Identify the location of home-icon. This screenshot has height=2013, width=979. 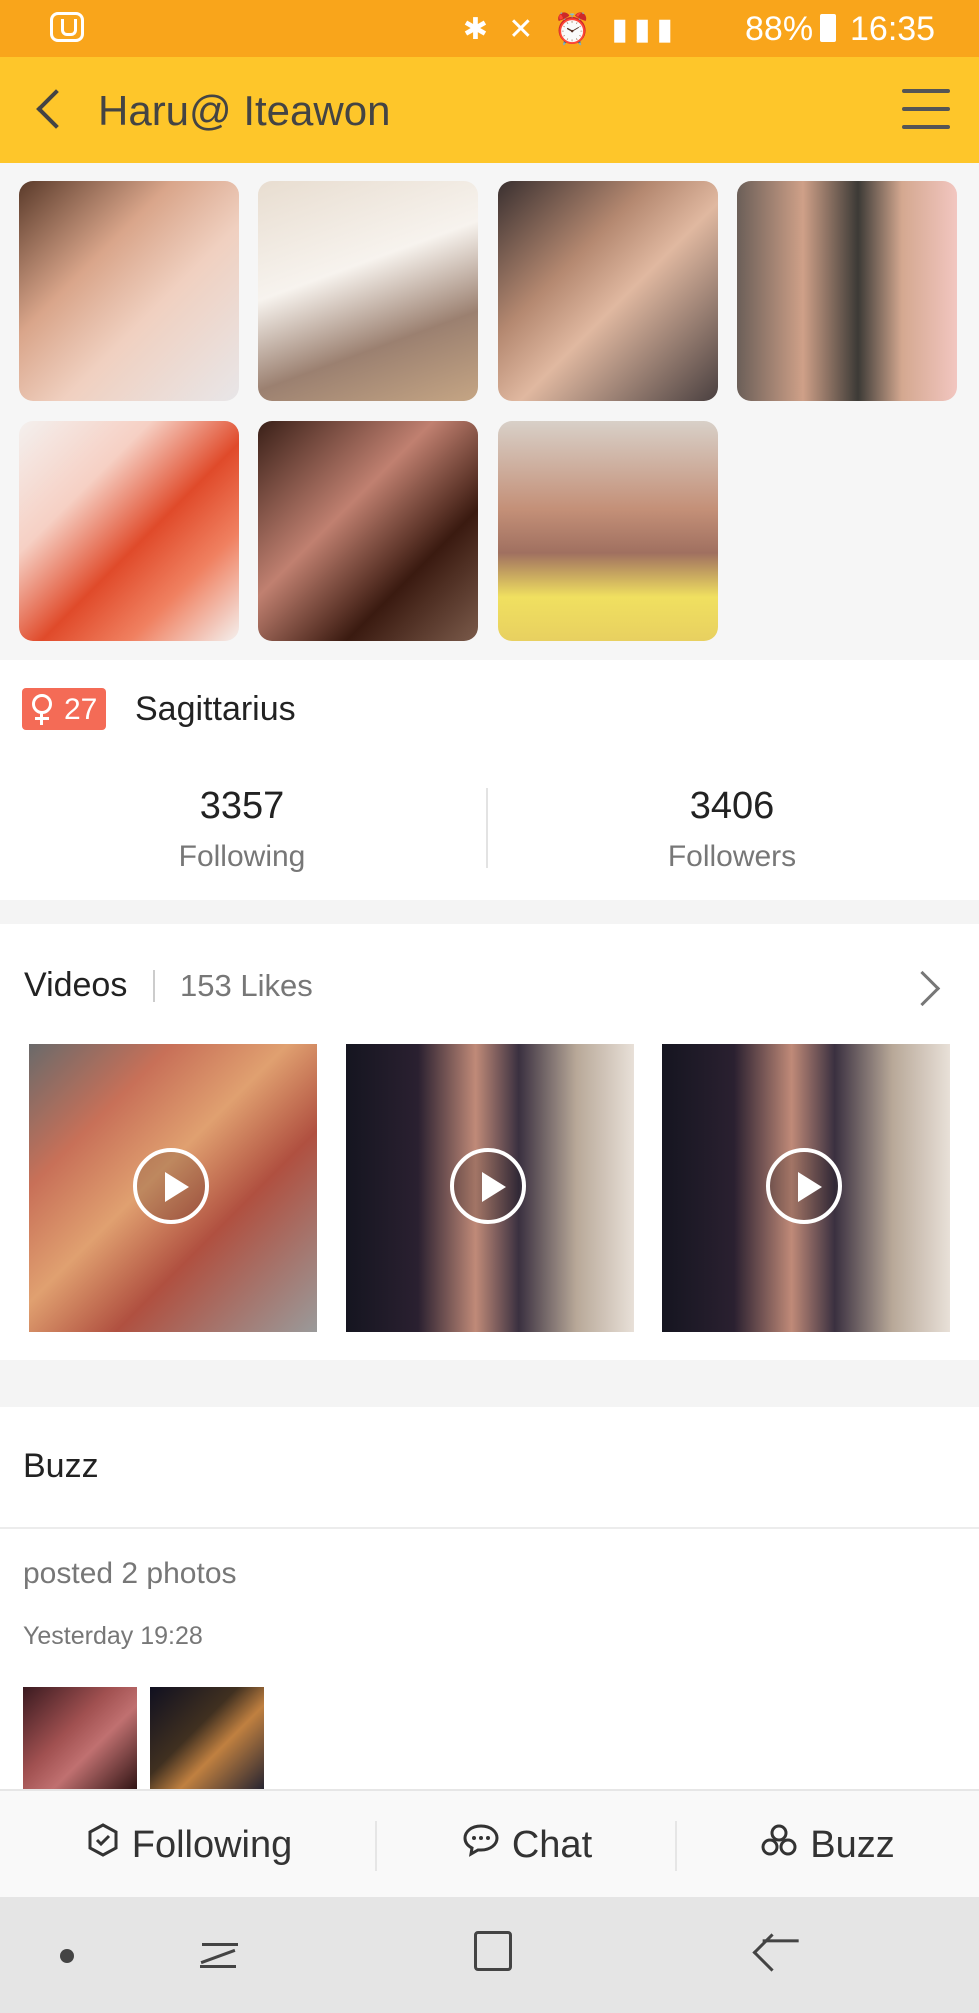
(493, 1951).